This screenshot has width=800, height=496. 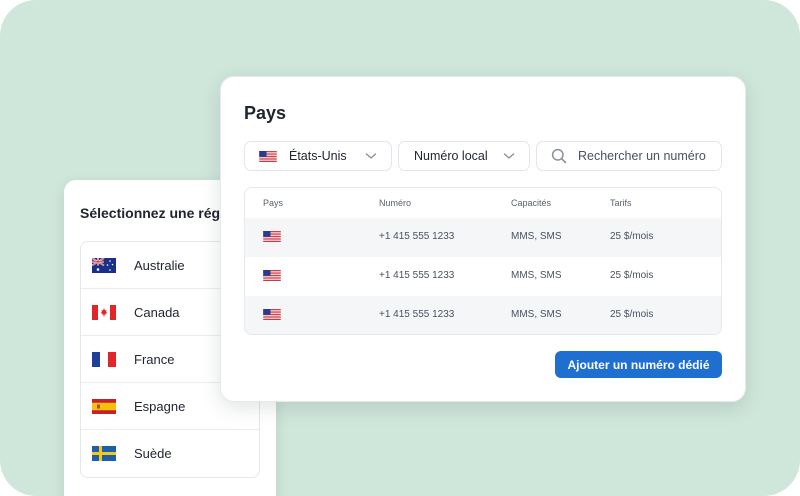 I want to click on number-type-select: Numéro local, so click(x=464, y=156).